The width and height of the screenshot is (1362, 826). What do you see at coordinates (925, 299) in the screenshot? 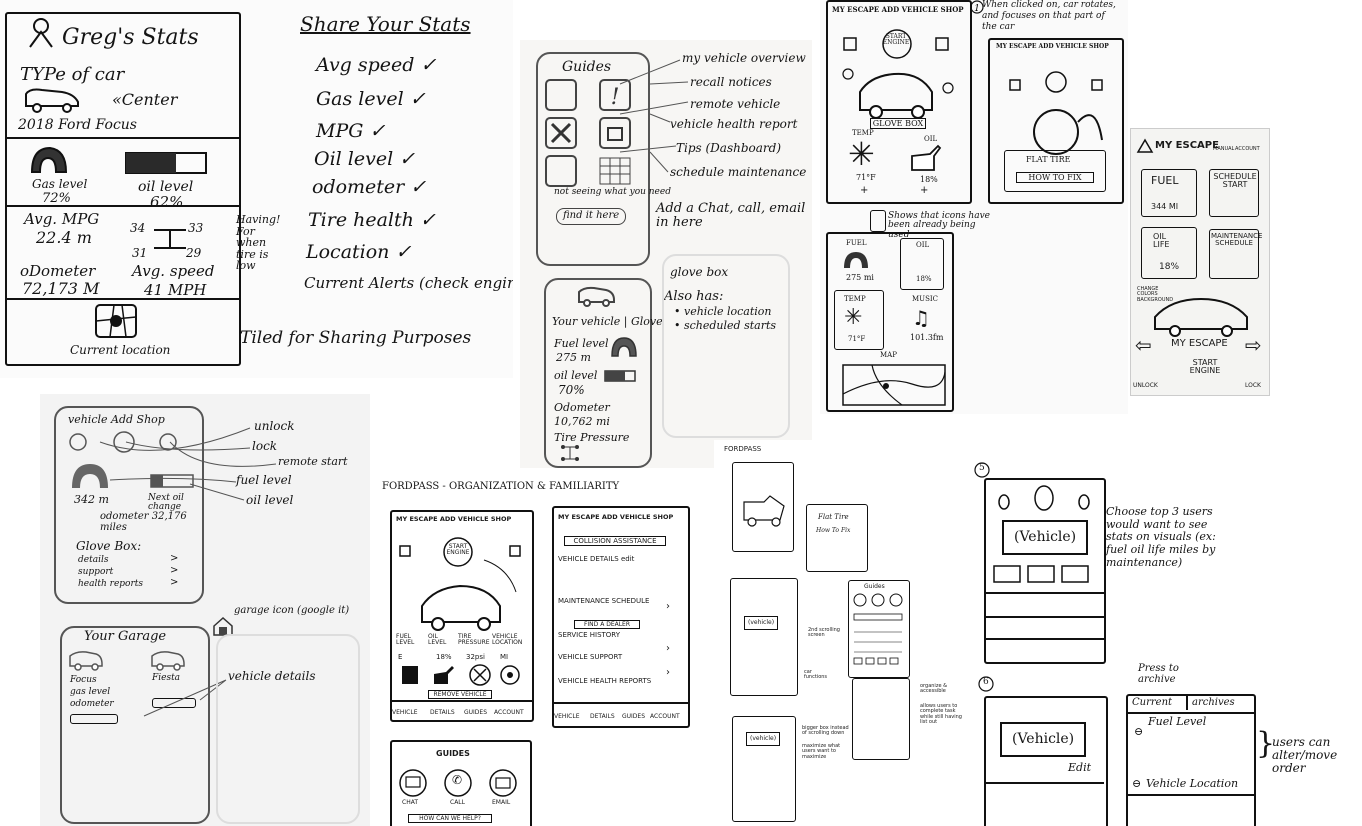
I see `music-label: MUSIC` at bounding box center [925, 299].